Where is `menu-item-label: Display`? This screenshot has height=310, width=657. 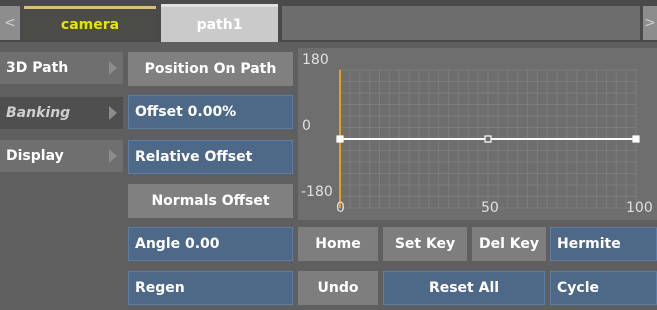 menu-item-label: Display is located at coordinates (35, 156).